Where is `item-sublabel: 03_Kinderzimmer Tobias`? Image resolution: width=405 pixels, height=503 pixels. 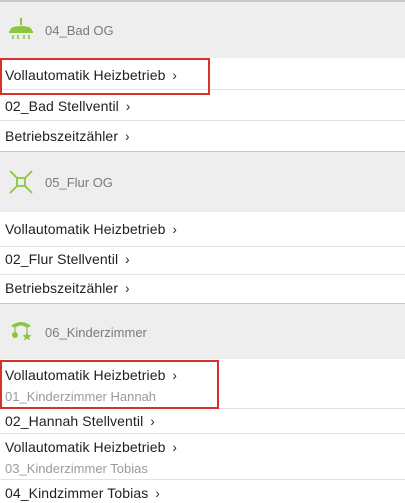
item-sublabel: 03_Kinderzimmer Tobias is located at coordinates (76, 468).